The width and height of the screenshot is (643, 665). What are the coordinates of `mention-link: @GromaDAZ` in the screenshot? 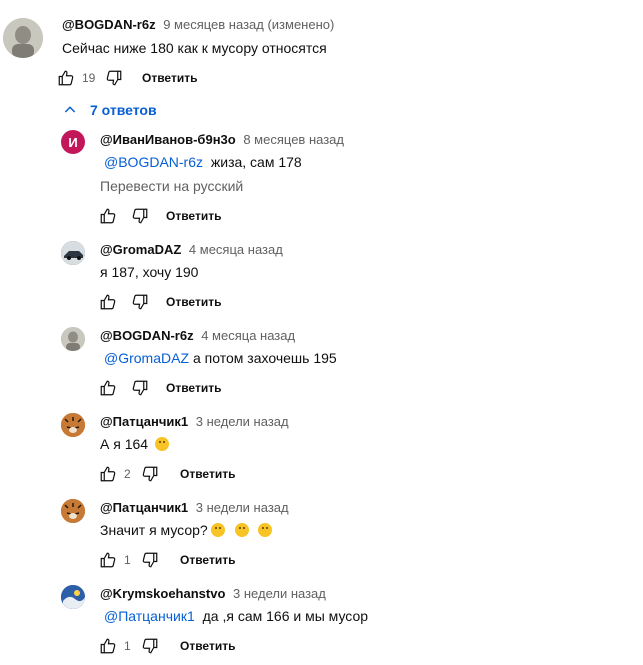 It's located at (146, 358).